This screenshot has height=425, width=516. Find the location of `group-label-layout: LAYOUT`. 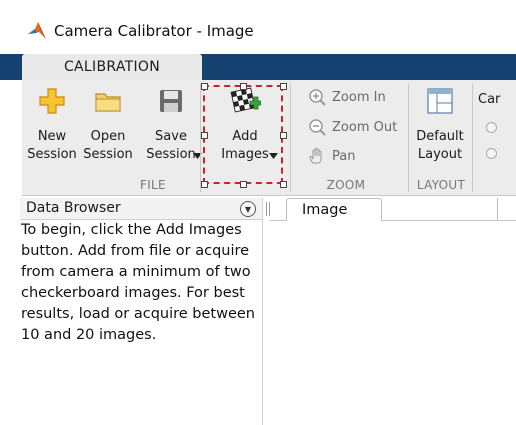

group-label-layout: LAYOUT is located at coordinates (441, 185).